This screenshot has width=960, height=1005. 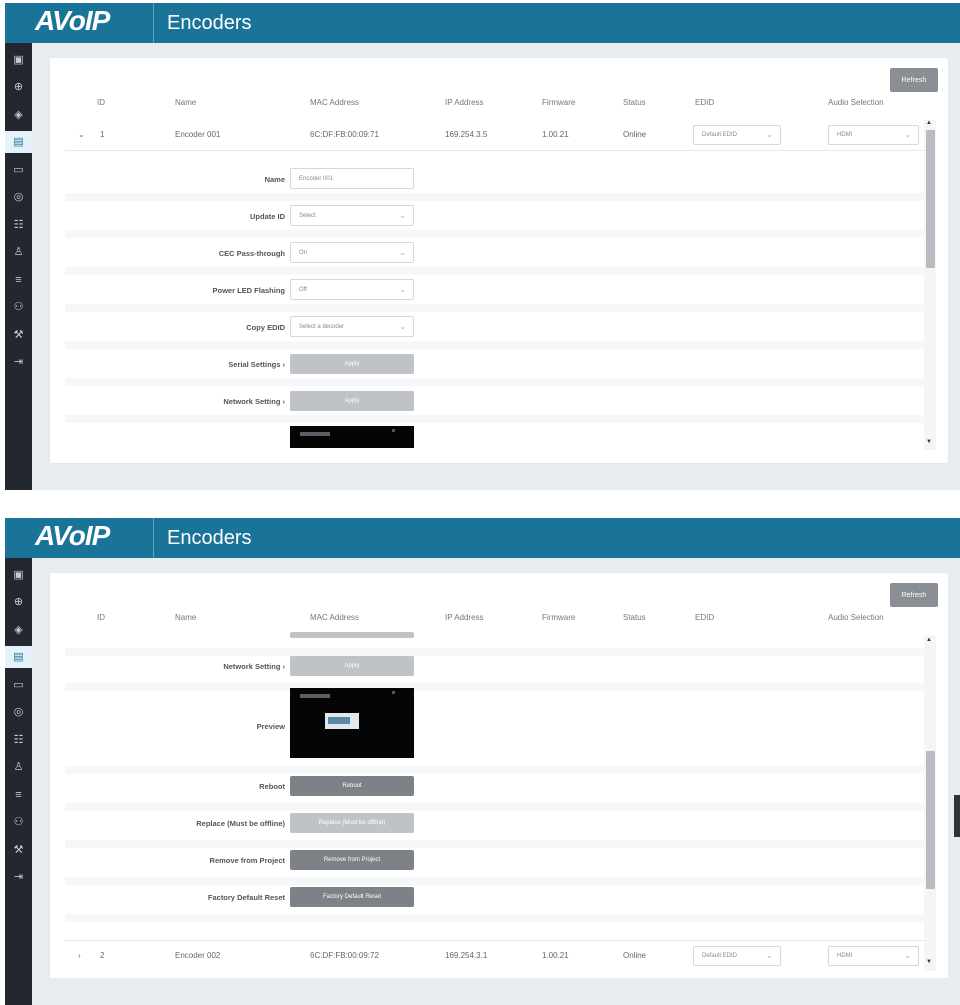 What do you see at coordinates (352, 786) in the screenshot?
I see `reboot-button: Reboot` at bounding box center [352, 786].